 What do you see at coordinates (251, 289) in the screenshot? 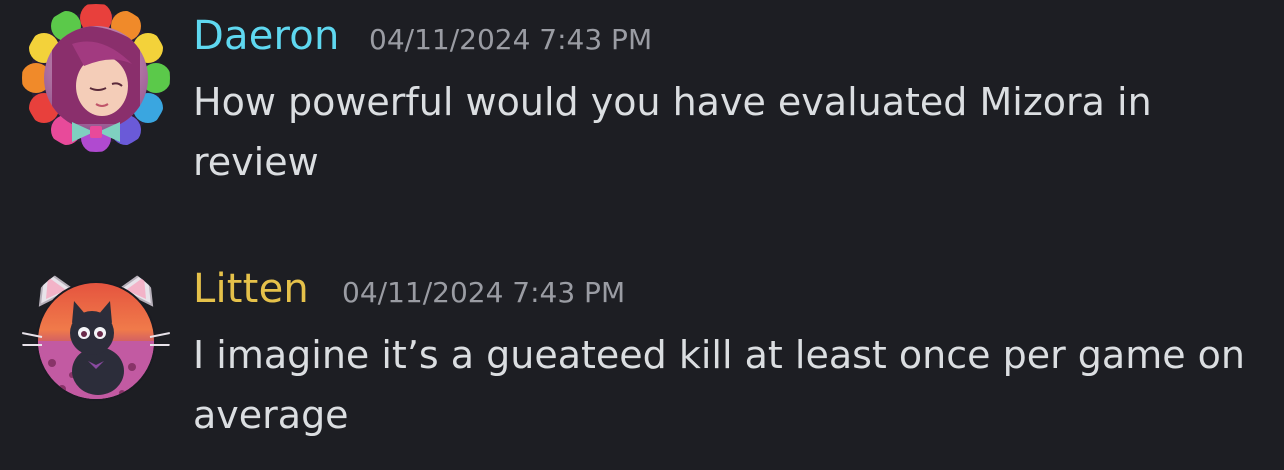
I see `username: Litten` at bounding box center [251, 289].